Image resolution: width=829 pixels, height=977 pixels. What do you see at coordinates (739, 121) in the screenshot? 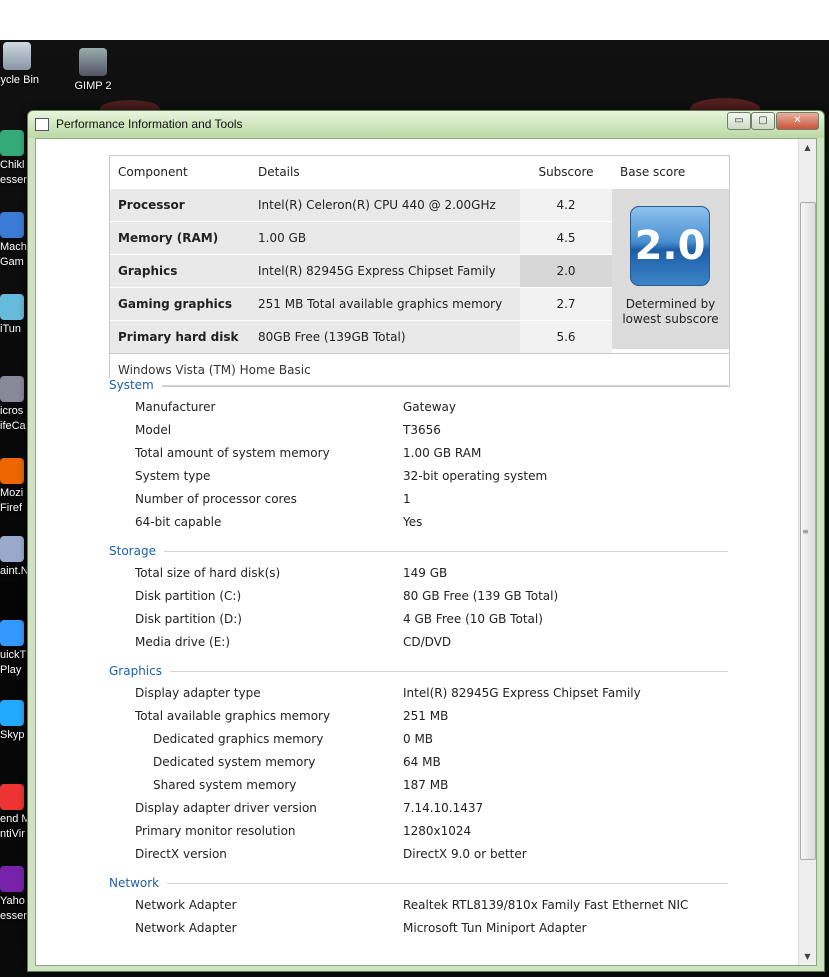
I see `minimize-button: ▭` at bounding box center [739, 121].